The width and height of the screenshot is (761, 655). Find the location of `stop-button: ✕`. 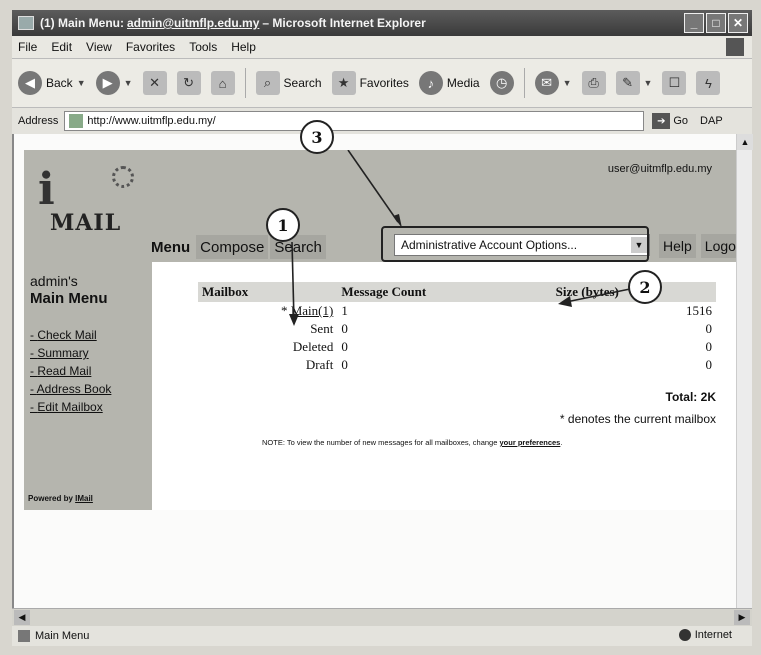

stop-button: ✕ is located at coordinates (154, 83).